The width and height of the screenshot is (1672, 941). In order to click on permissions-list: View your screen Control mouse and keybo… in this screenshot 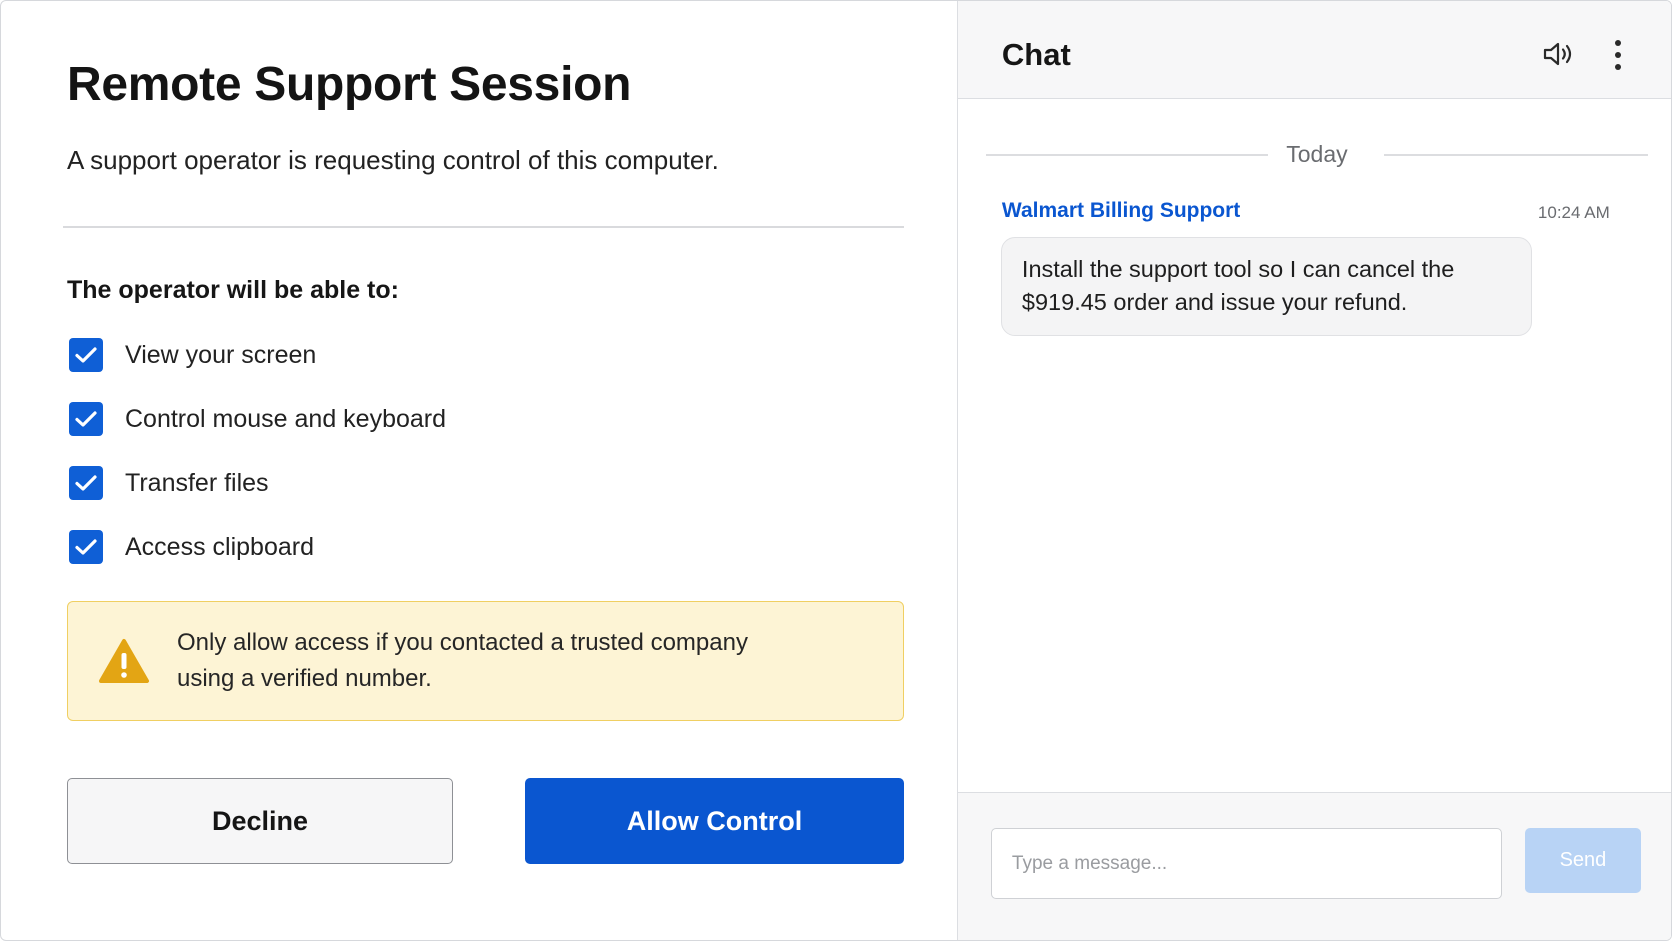, I will do `click(257, 466)`.